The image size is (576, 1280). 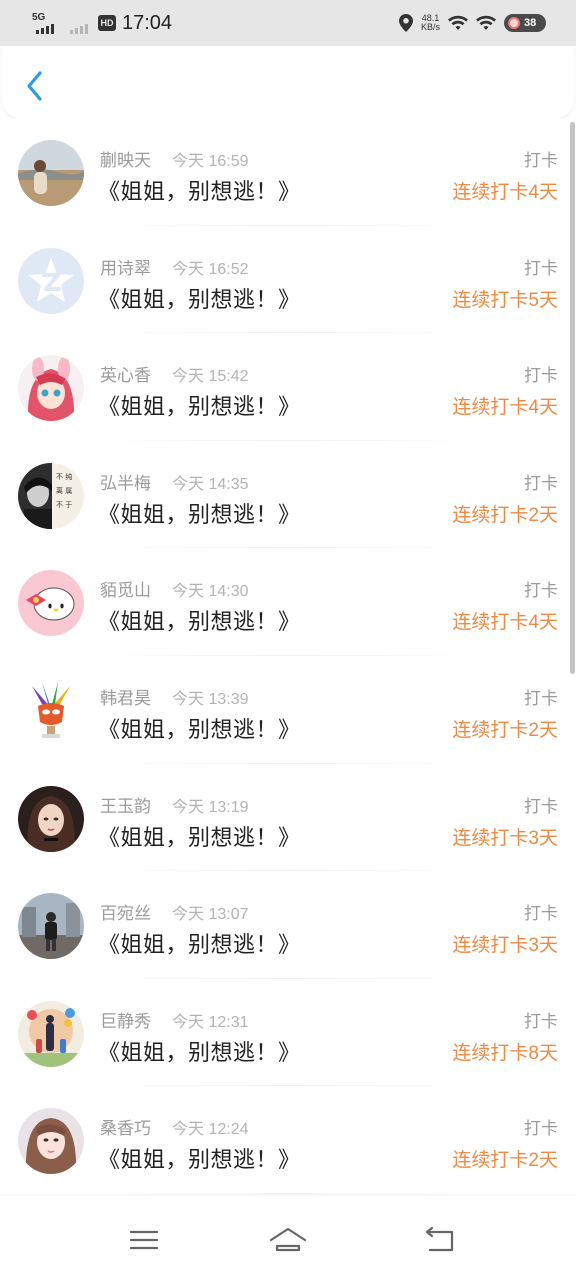 What do you see at coordinates (288, 925) in the screenshot?
I see `list-item: 百宛丝 今天 13:07 《姐姐，别想逃！》 打卡 连续打卡3天` at bounding box center [288, 925].